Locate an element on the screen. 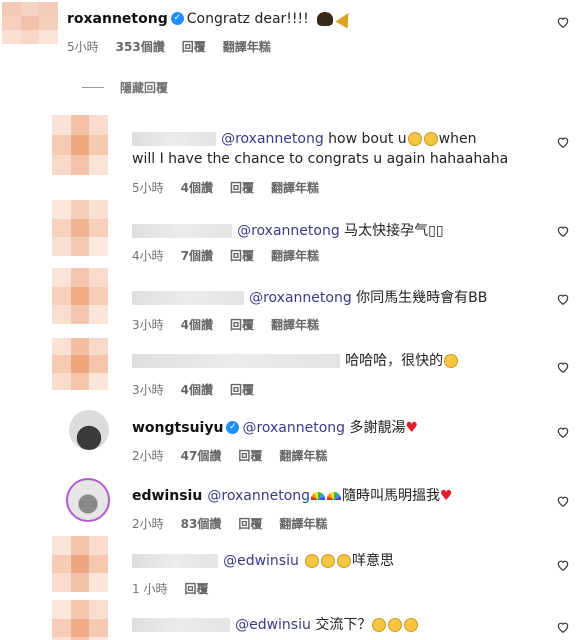  reply-item: @edwinsiu 交流下？ is located at coordinates (291, 620).